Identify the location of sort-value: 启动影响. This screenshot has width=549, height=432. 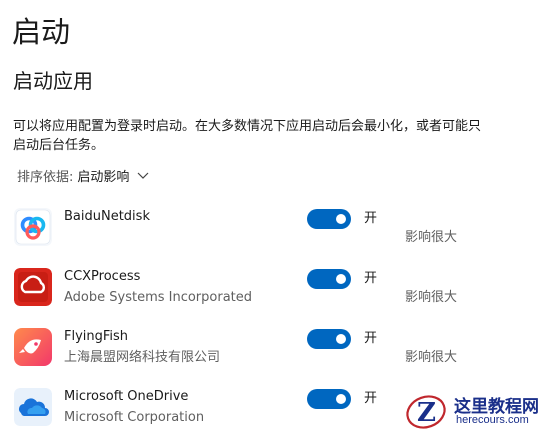
(103, 177).